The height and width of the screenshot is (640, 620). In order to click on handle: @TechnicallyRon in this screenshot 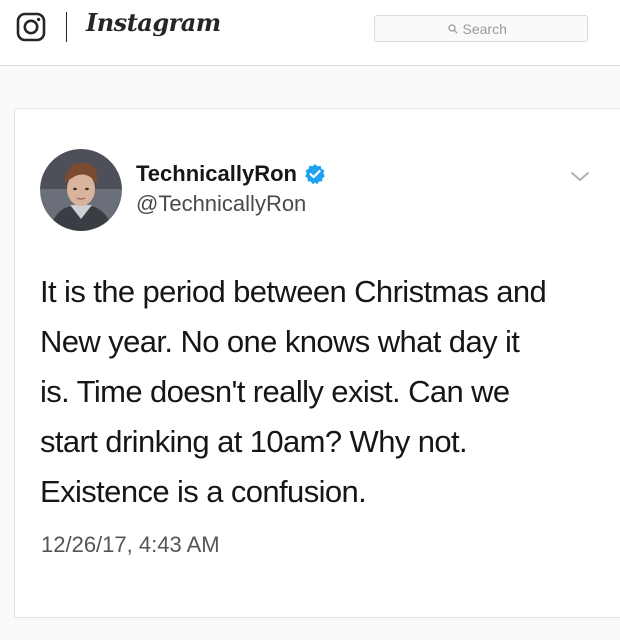, I will do `click(221, 204)`.